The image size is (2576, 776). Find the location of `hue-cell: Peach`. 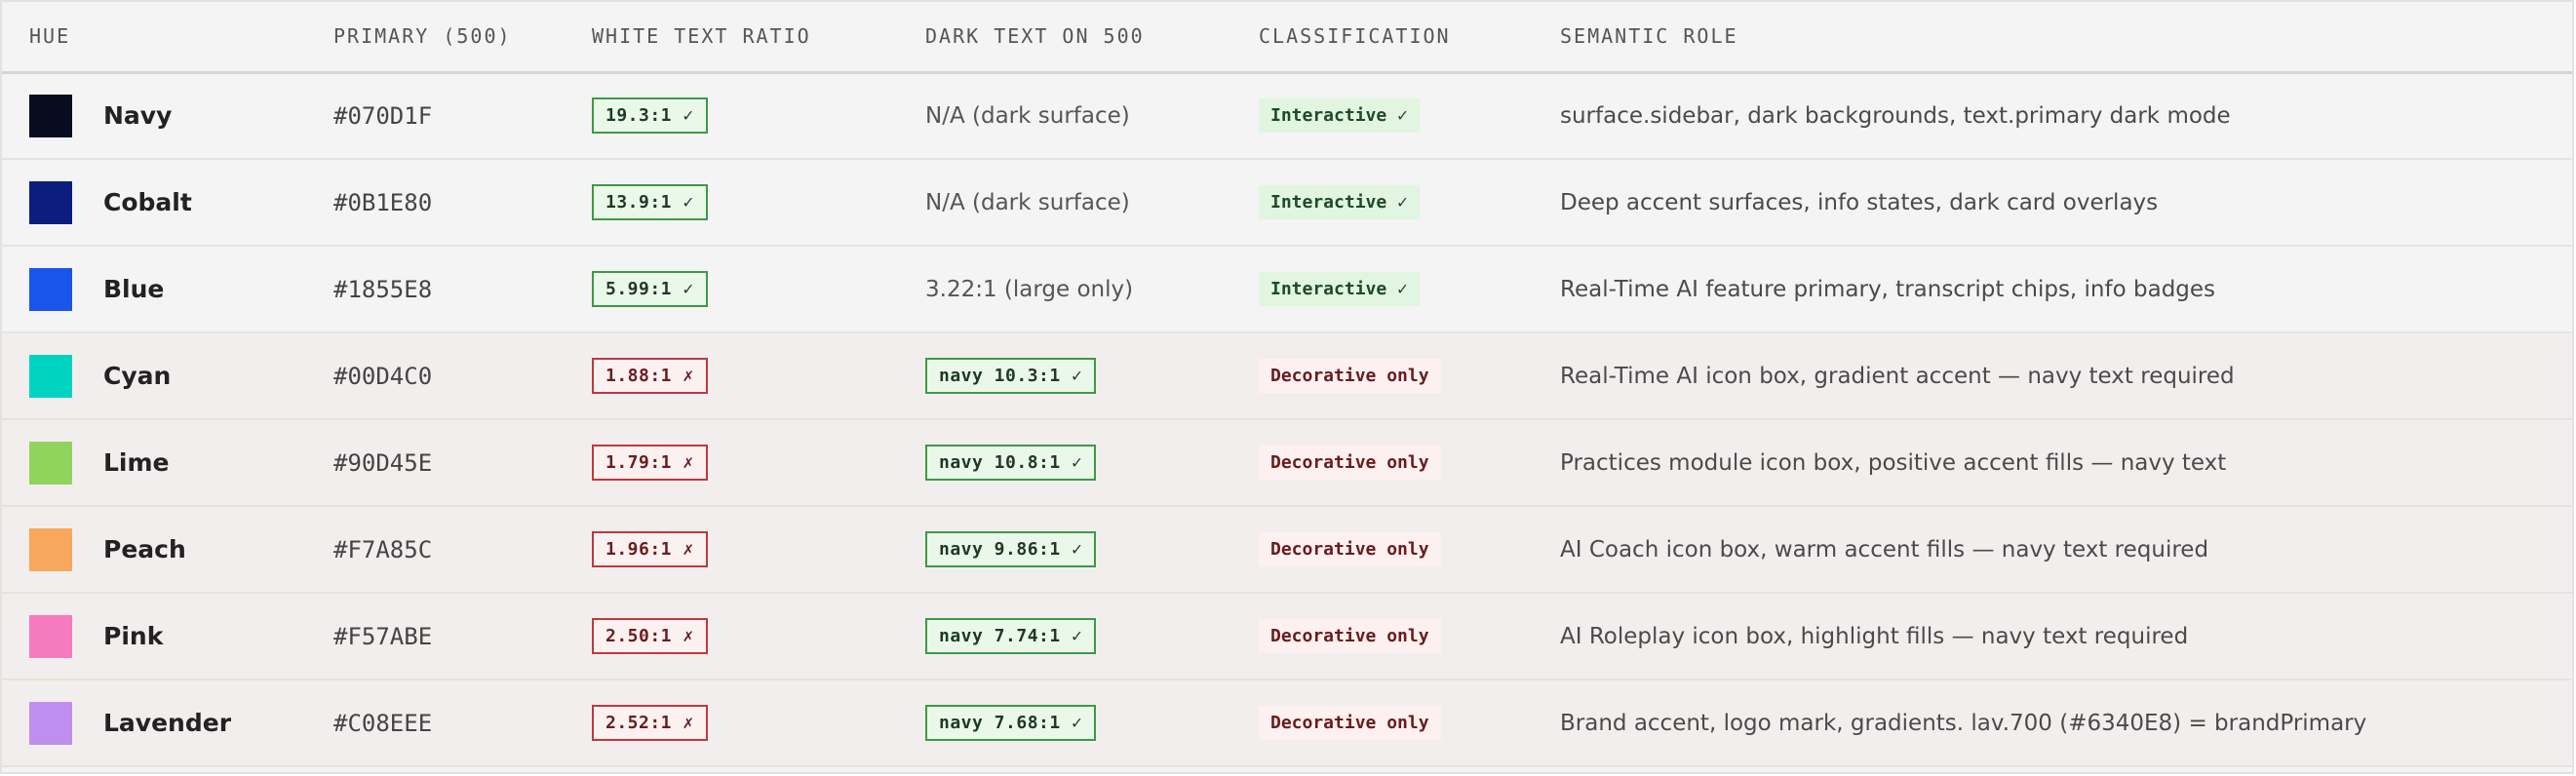

hue-cell: Peach is located at coordinates (154, 550).